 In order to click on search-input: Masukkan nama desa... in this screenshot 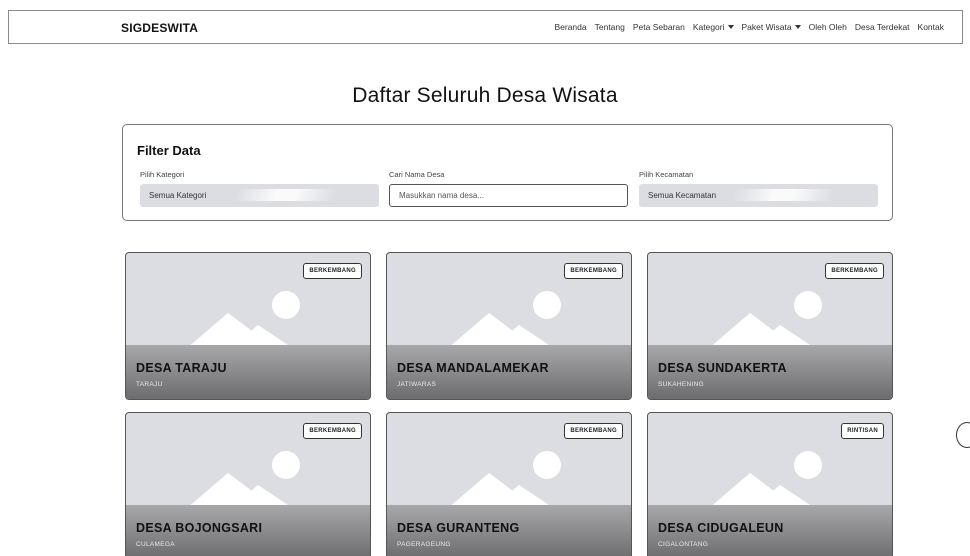, I will do `click(508, 195)`.